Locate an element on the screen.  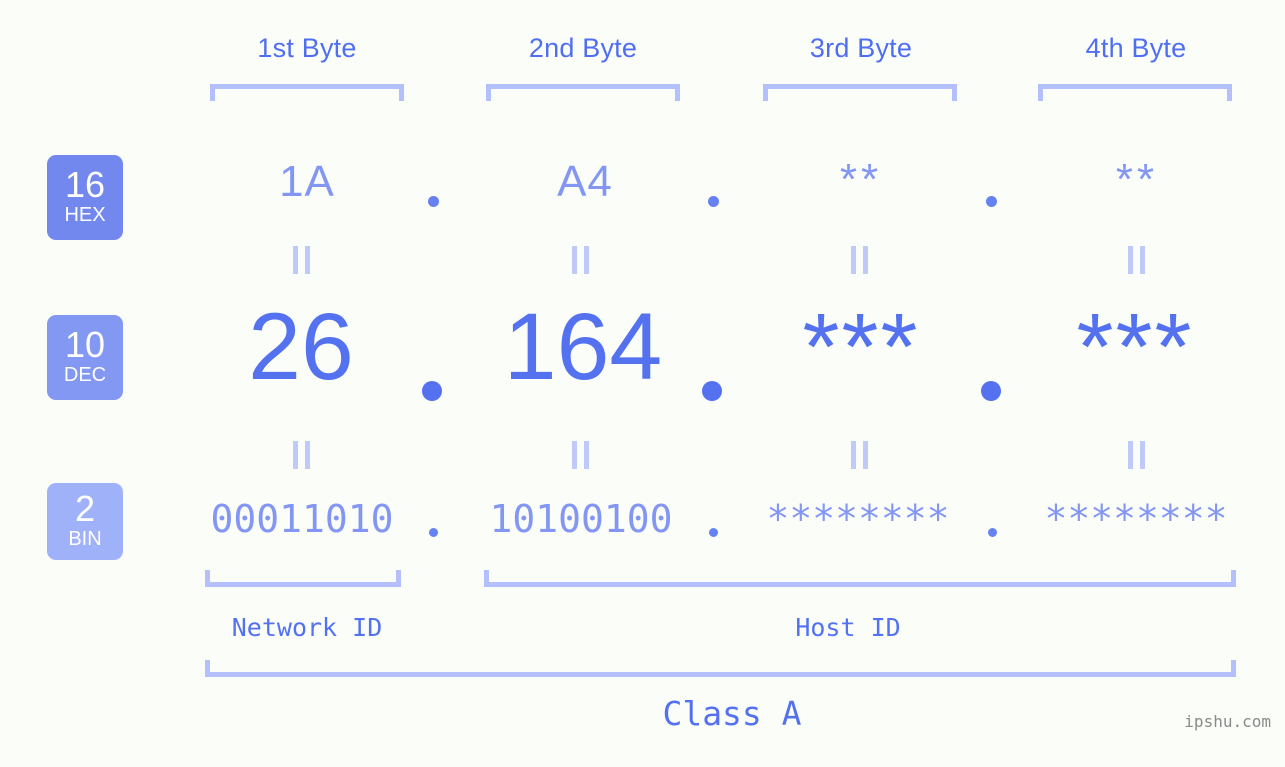
network-id-label: Network ID is located at coordinates (307, 627).